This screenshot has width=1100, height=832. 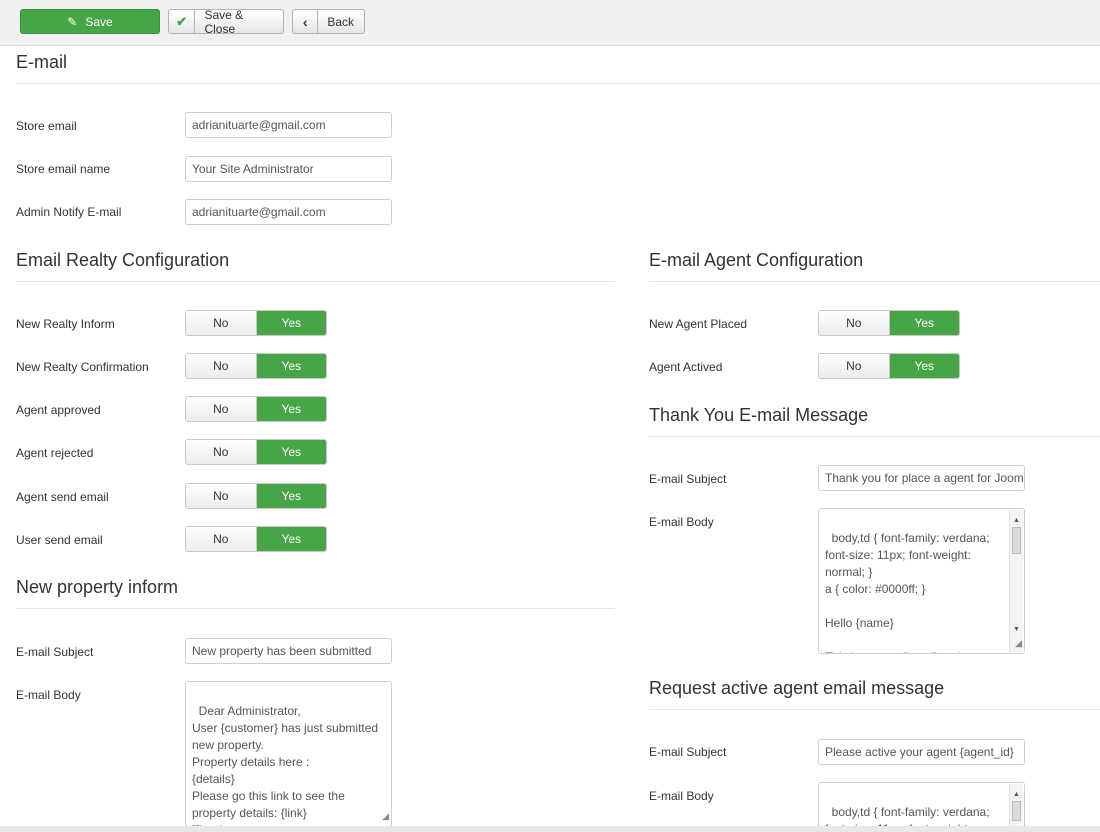 What do you see at coordinates (550, 829) in the screenshot?
I see `bottom-strip` at bounding box center [550, 829].